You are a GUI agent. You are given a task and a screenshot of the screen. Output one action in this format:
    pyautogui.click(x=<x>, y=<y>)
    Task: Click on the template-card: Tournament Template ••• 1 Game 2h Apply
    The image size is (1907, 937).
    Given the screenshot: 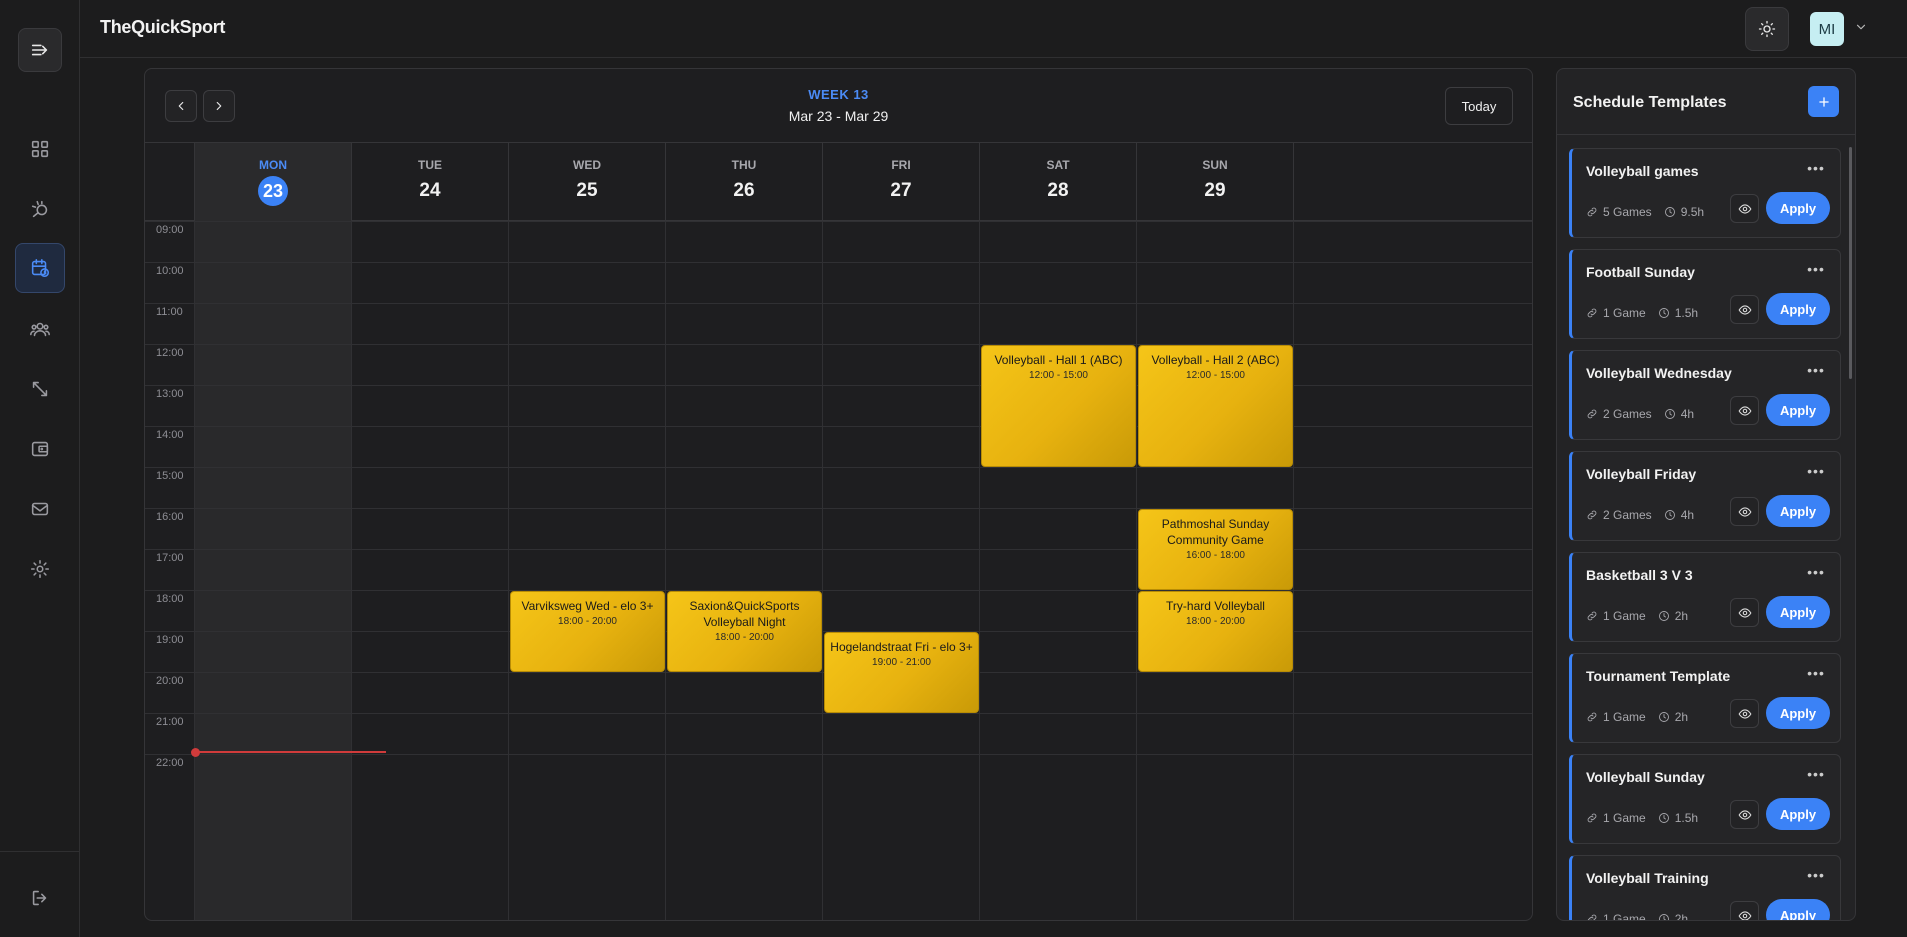 What is the action you would take?
    pyautogui.click(x=1705, y=698)
    